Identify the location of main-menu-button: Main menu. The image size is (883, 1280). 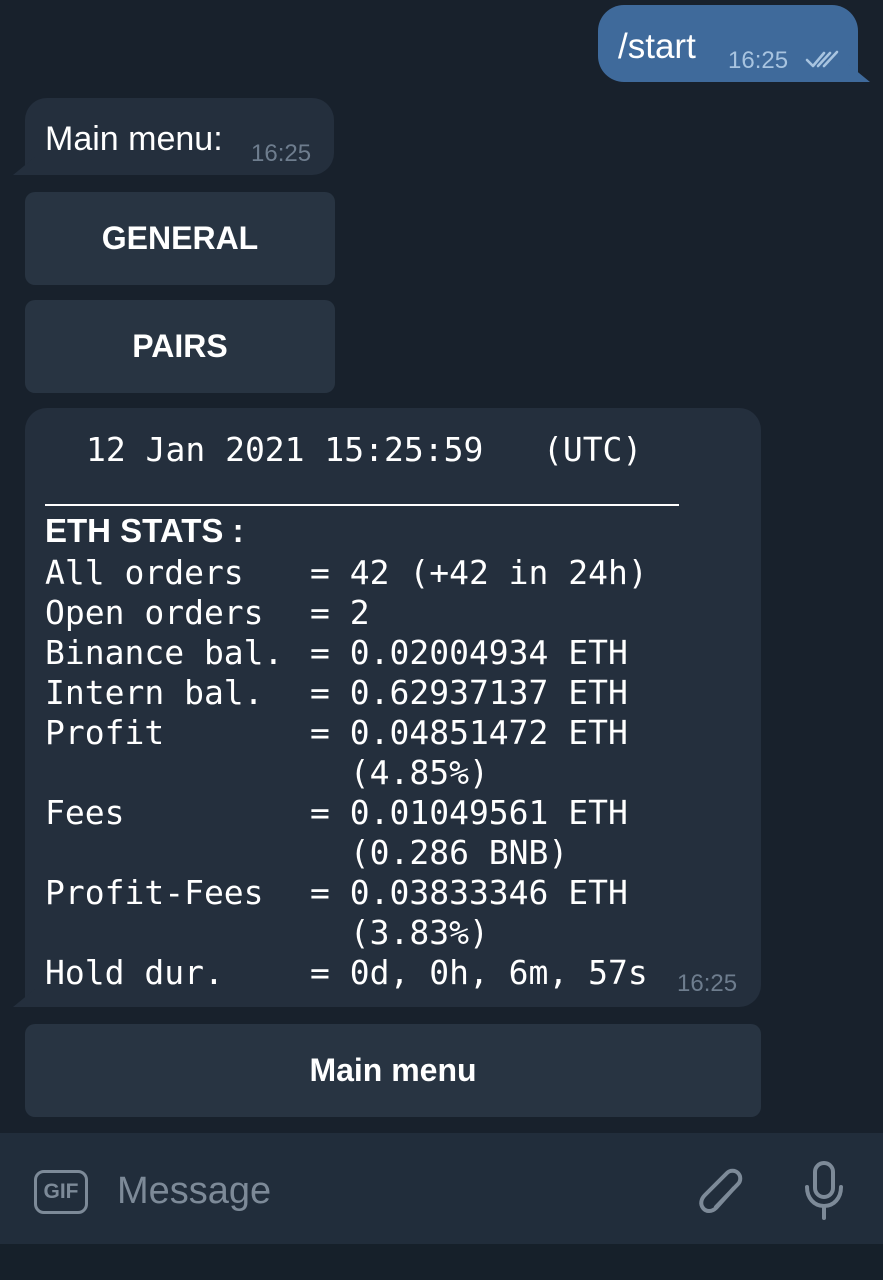
(393, 1070).